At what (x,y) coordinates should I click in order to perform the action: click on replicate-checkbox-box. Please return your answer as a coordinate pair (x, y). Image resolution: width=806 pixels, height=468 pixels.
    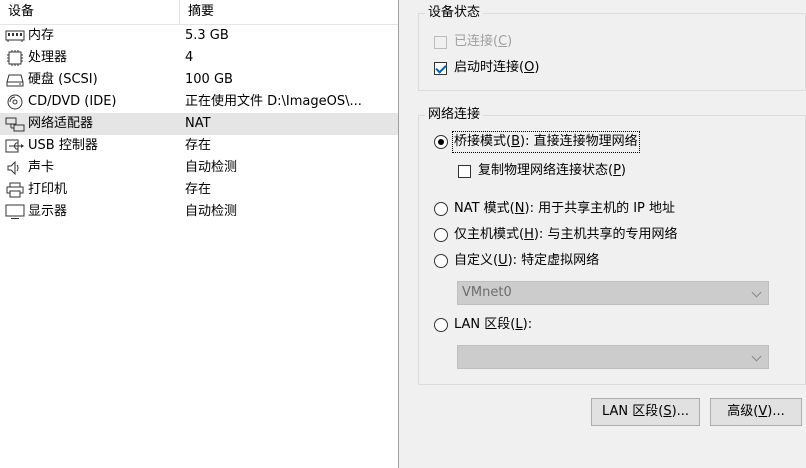
    Looking at the image, I should click on (464, 171).